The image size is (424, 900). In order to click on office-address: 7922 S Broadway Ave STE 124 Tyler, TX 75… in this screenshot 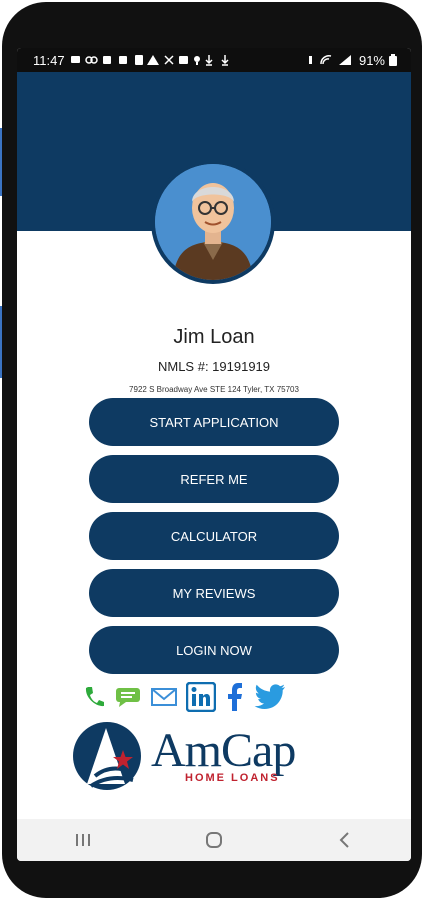, I will do `click(214, 389)`.